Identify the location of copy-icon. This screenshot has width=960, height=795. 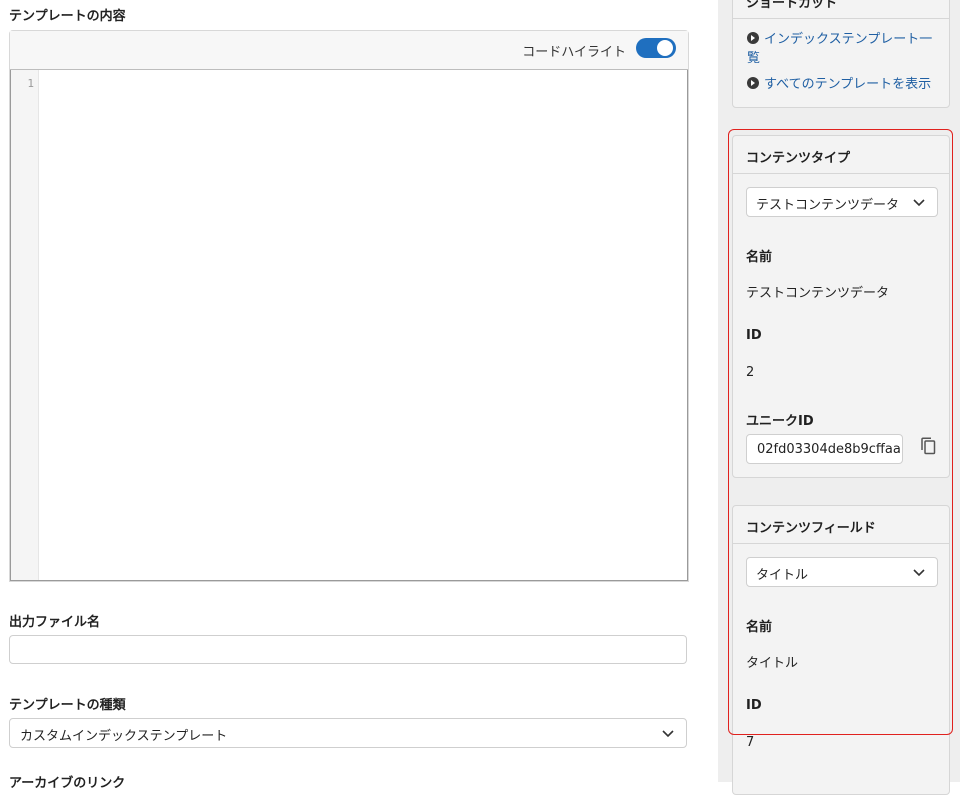
(928, 446).